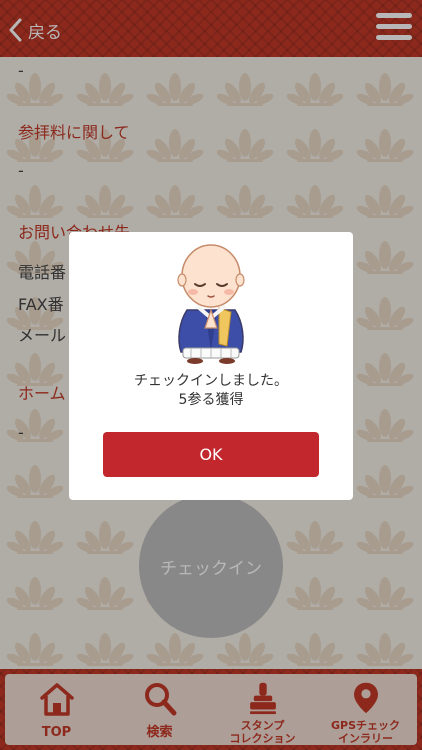 This screenshot has height=750, width=422. Describe the element at coordinates (211, 391) in the screenshot. I see `dialog-message: チェックインしました。 5参る獲得` at that location.